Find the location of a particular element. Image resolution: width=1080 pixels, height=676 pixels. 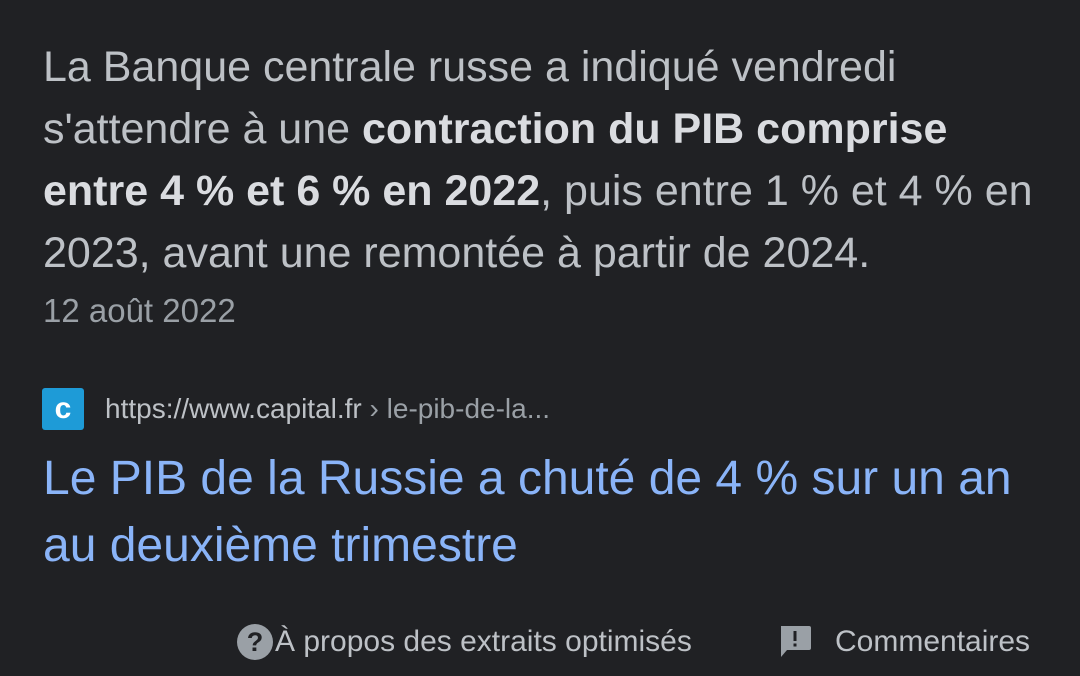

feedback-button: Commentaires is located at coordinates (904, 642).